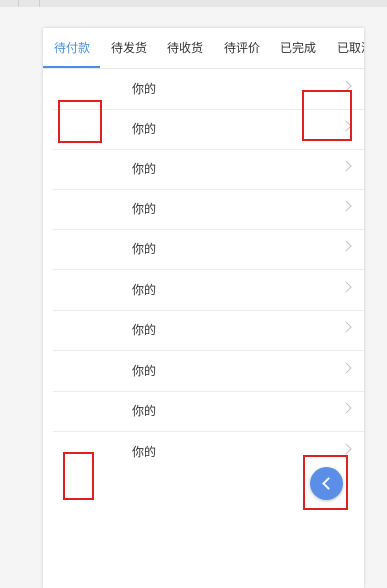 The width and height of the screenshot is (387, 588). Describe the element at coordinates (203, 48) in the screenshot. I see `order-status-tabs: 待付款 待发货 待收货 待评价 已完成 已取消` at that location.